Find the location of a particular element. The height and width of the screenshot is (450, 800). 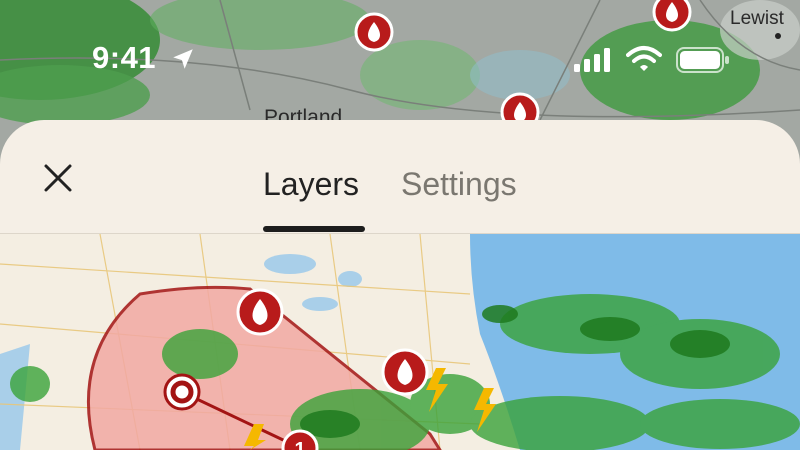

active-tab-indicator is located at coordinates (314, 229).